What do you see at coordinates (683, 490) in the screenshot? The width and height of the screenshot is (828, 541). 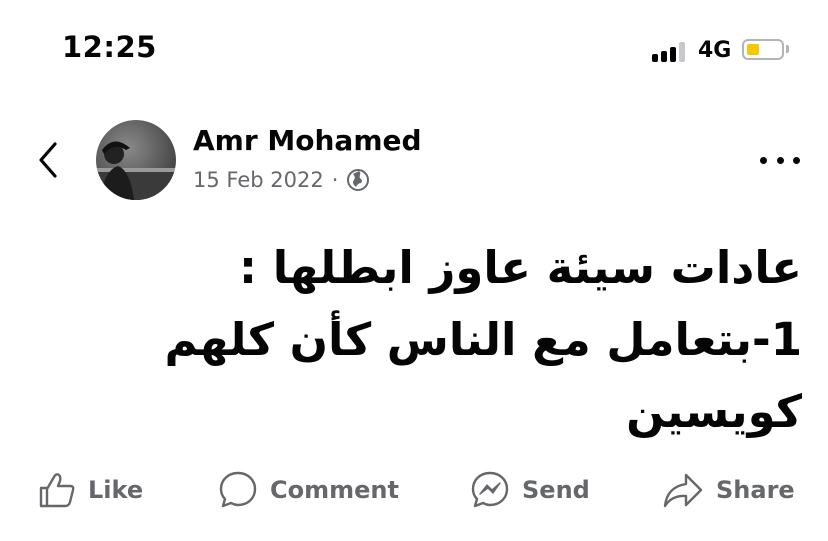 I see `share-arrow-icon` at bounding box center [683, 490].